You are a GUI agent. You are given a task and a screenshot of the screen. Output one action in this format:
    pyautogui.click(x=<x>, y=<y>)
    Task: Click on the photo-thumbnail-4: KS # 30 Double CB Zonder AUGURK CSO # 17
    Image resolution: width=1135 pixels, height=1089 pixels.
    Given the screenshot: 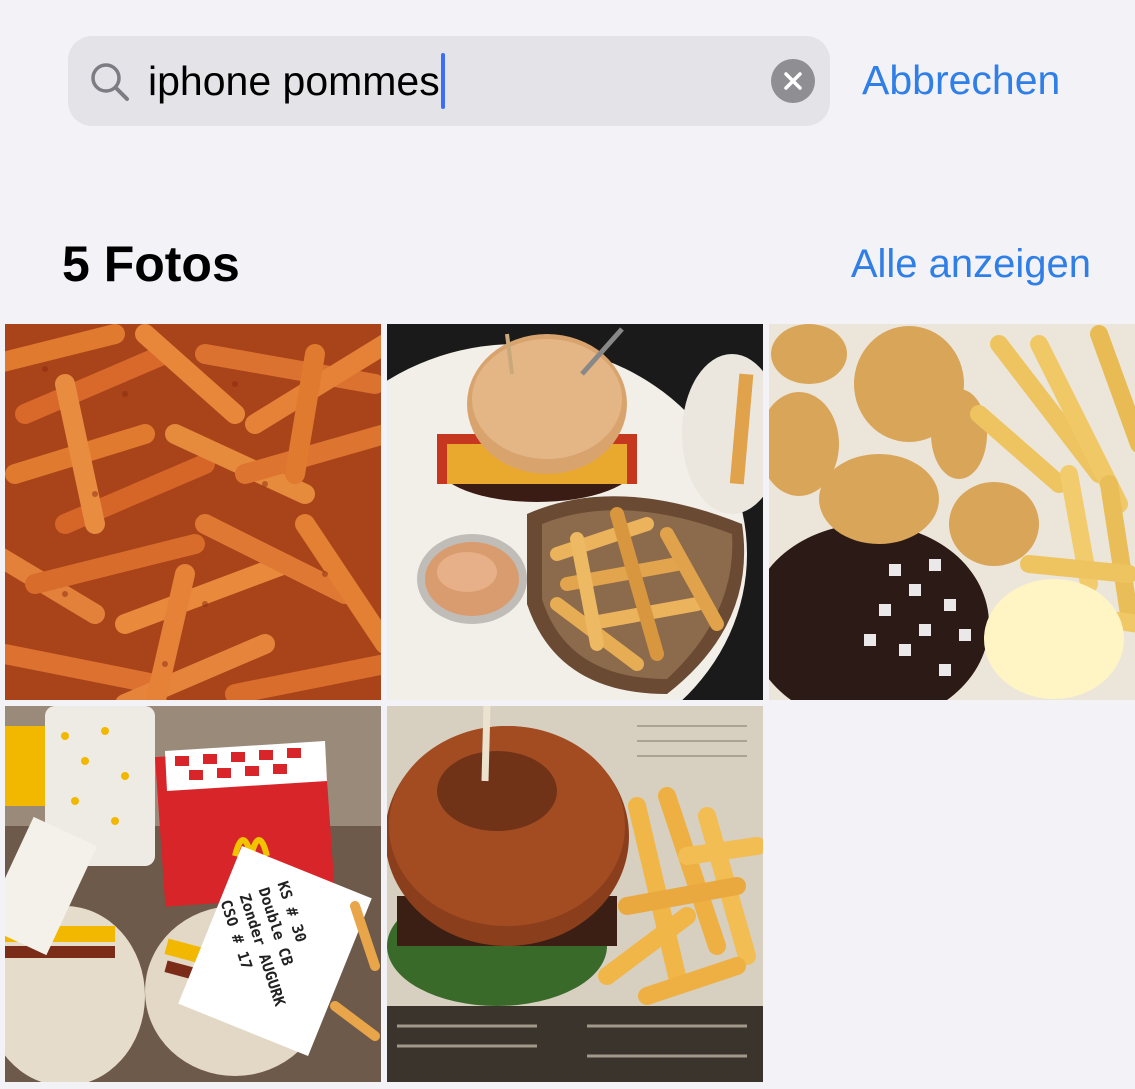 What is the action you would take?
    pyautogui.click(x=193, y=894)
    